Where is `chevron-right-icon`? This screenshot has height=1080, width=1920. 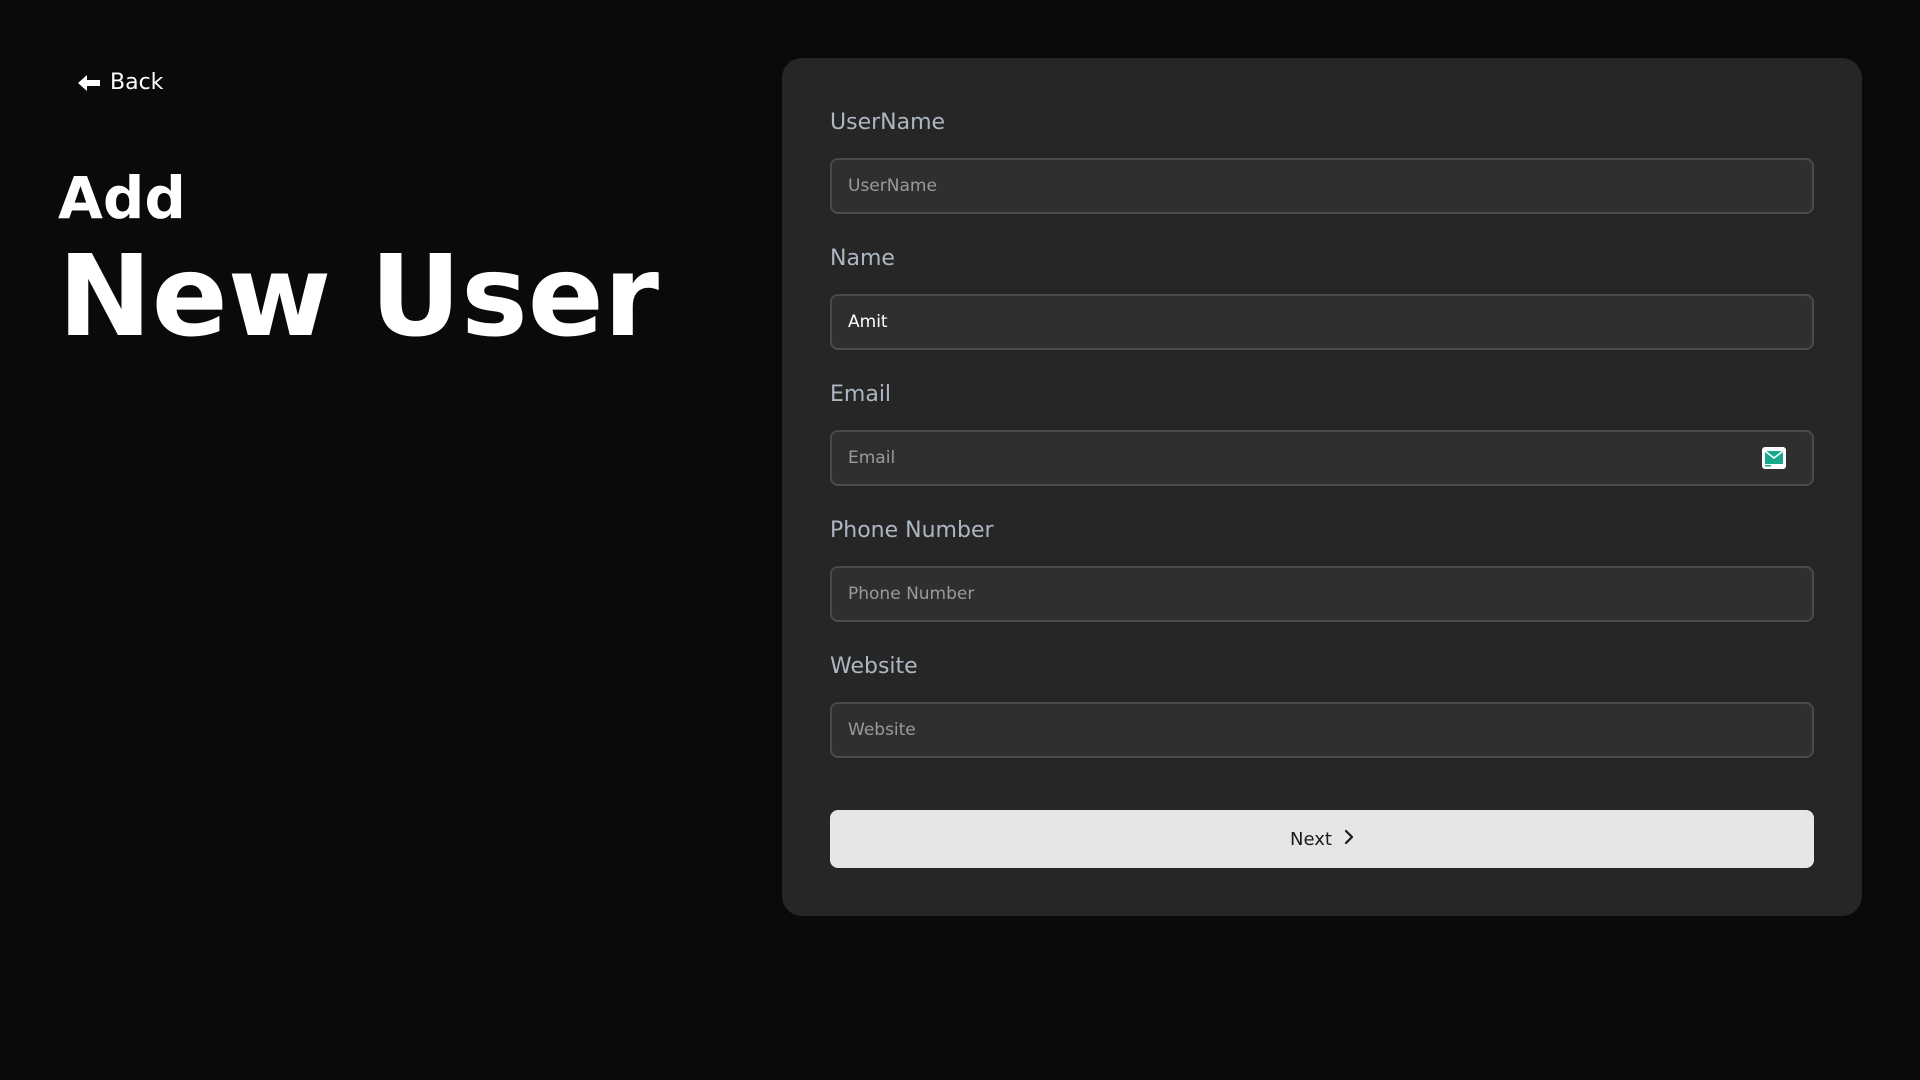 chevron-right-icon is located at coordinates (1349, 839).